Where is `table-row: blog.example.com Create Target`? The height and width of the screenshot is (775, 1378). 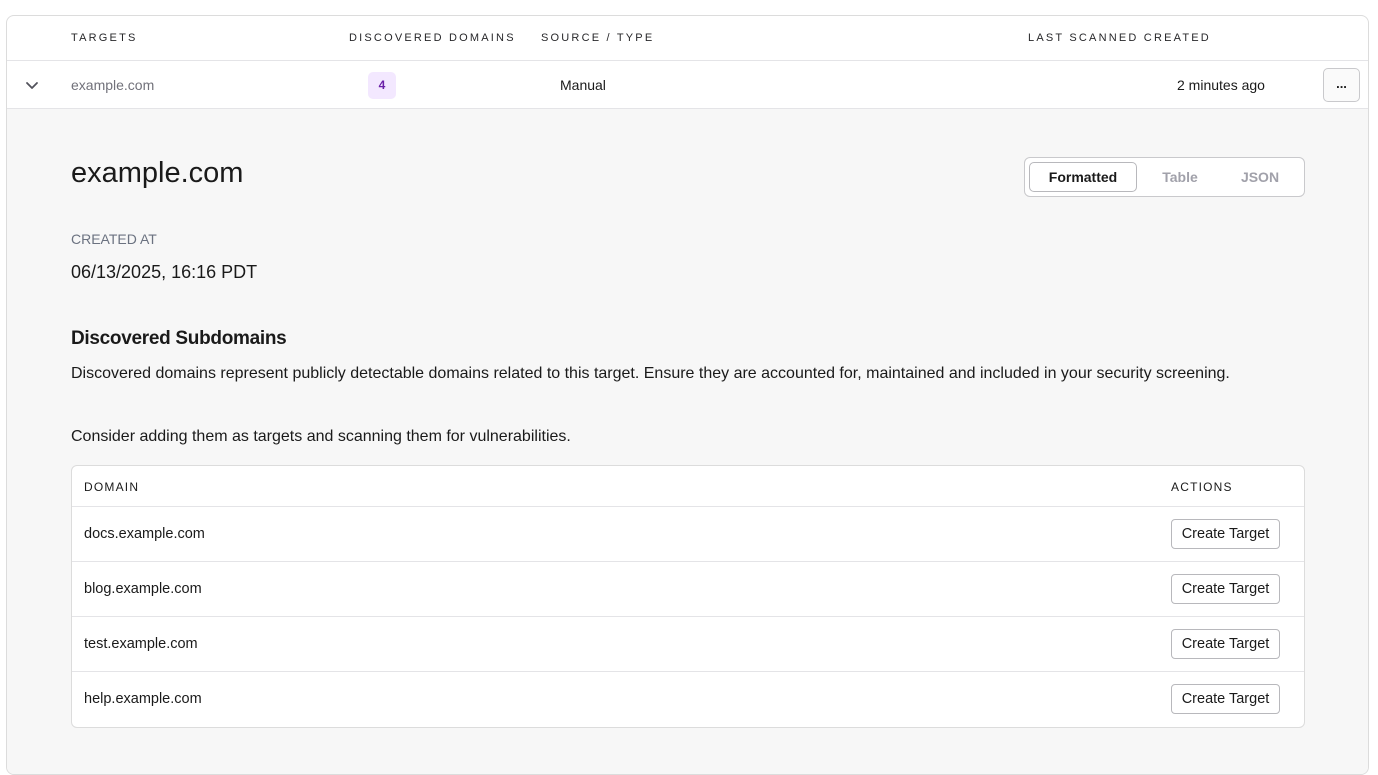 table-row: blog.example.com Create Target is located at coordinates (688, 589).